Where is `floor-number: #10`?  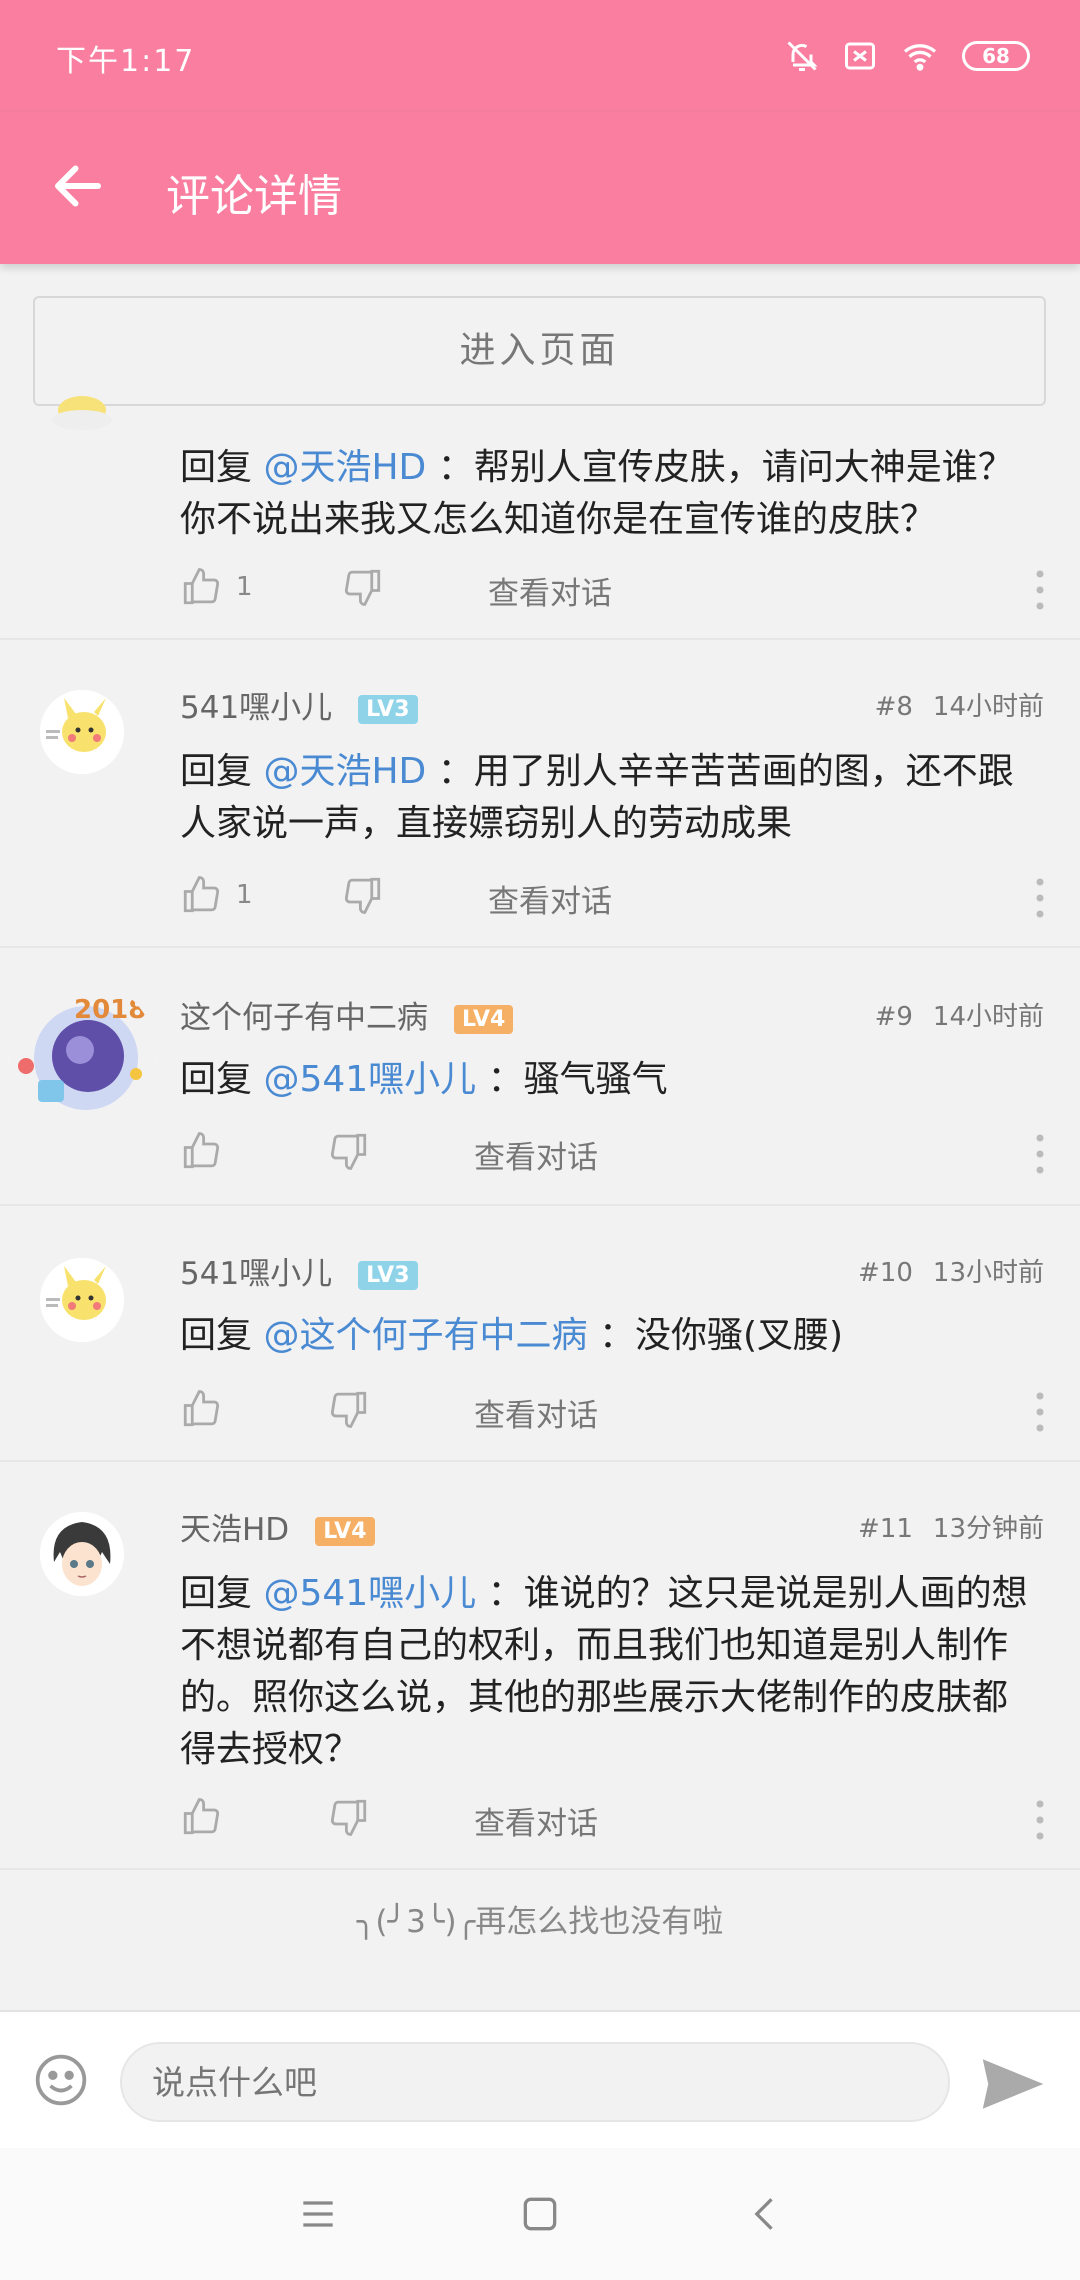 floor-number: #10 is located at coordinates (885, 1273).